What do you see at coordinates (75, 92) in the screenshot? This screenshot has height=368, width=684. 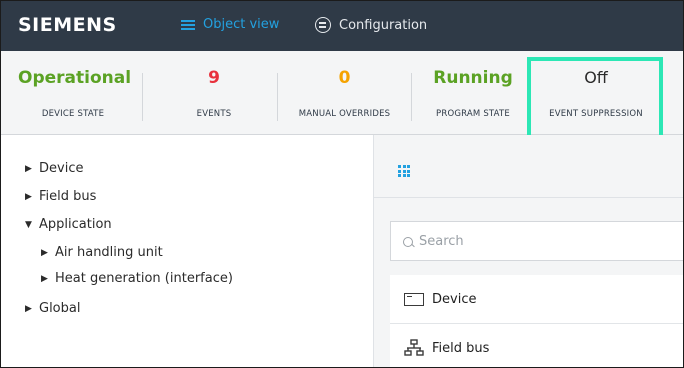 I see `status-device-state: Operational DEVICE STATE` at bounding box center [75, 92].